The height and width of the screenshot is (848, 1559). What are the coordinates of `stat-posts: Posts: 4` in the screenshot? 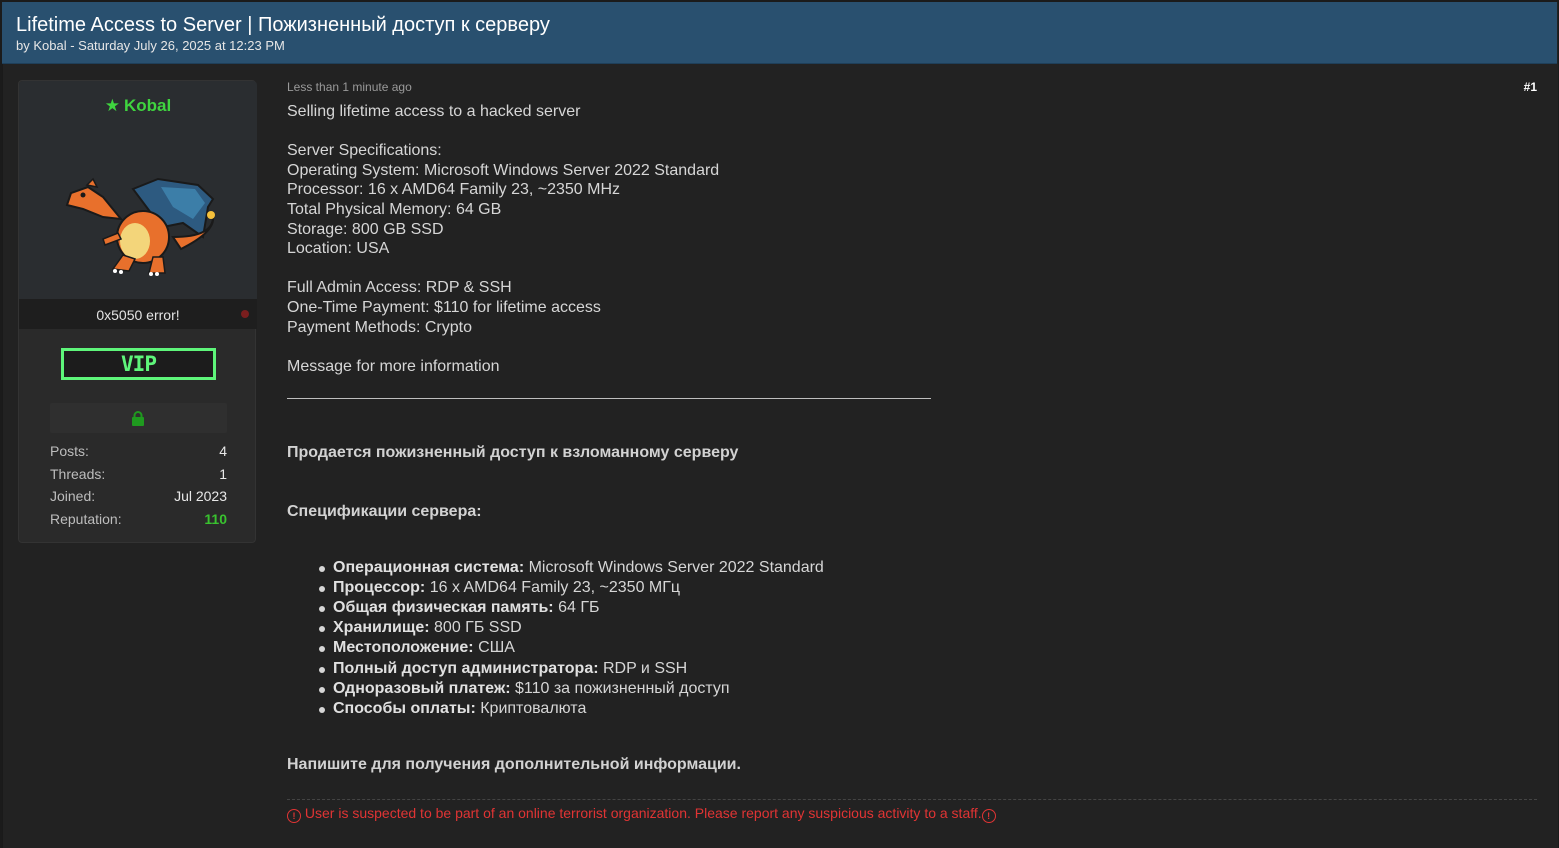 It's located at (138, 454).